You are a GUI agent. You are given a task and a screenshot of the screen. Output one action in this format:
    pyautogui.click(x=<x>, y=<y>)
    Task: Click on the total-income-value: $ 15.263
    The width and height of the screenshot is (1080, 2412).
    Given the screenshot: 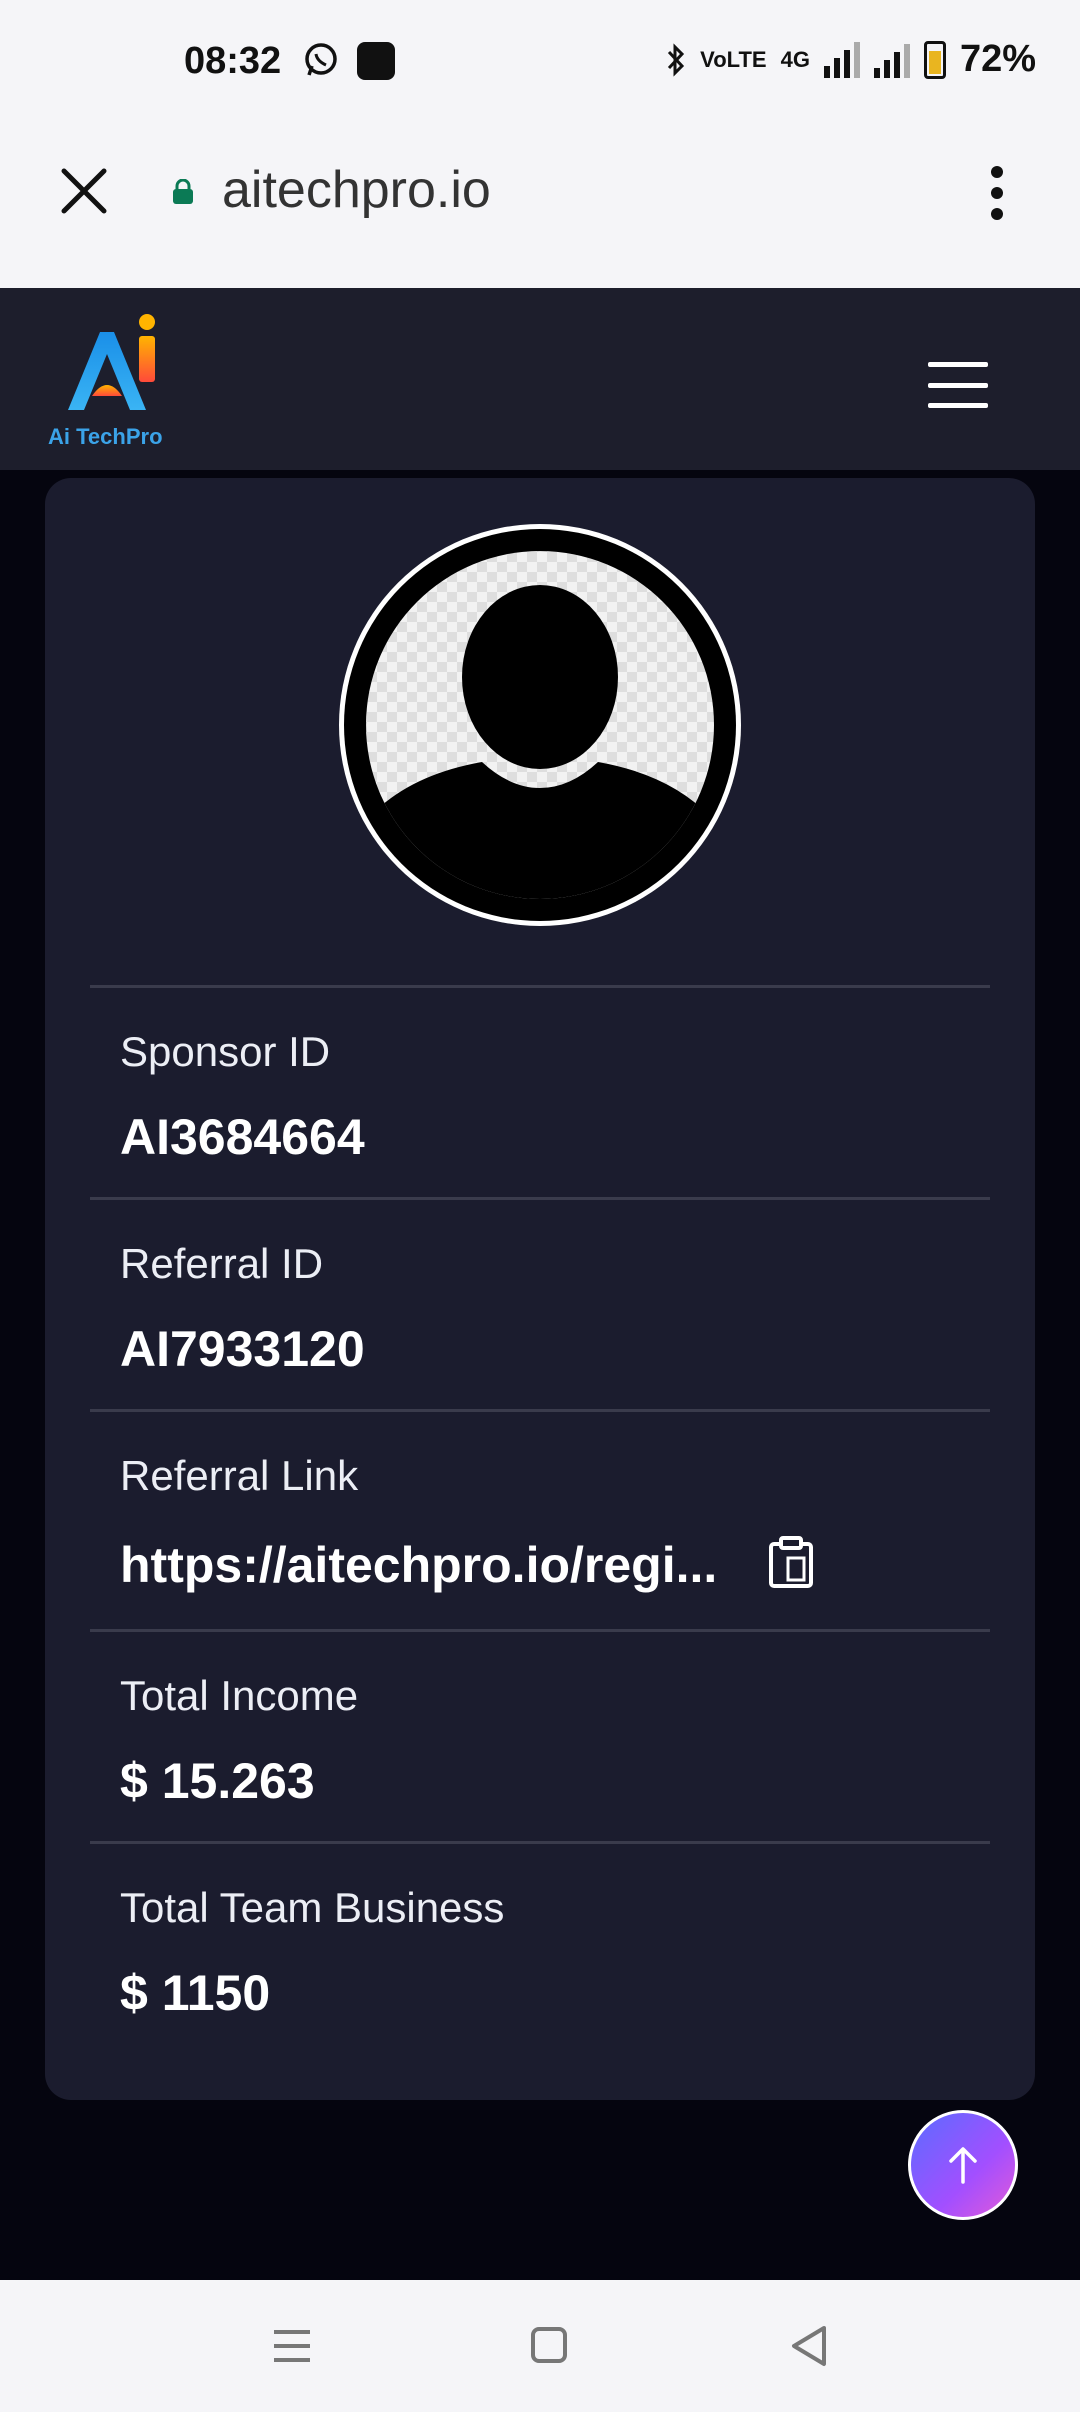 What is the action you would take?
    pyautogui.click(x=217, y=1781)
    